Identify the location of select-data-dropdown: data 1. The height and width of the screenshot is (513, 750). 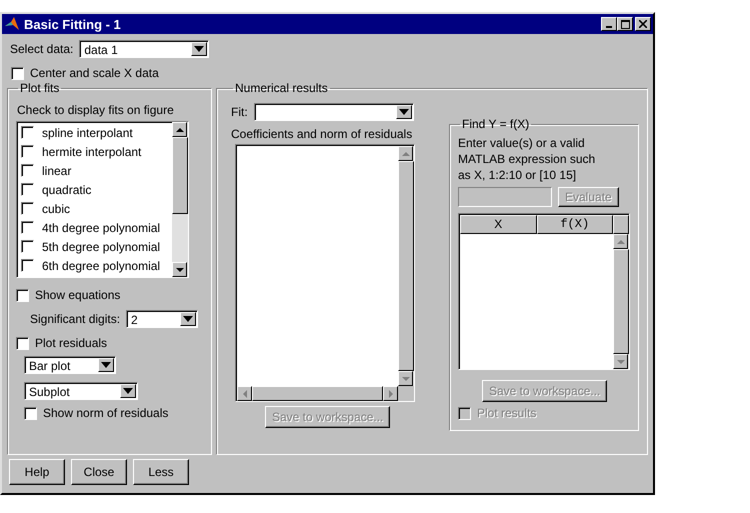
(144, 49).